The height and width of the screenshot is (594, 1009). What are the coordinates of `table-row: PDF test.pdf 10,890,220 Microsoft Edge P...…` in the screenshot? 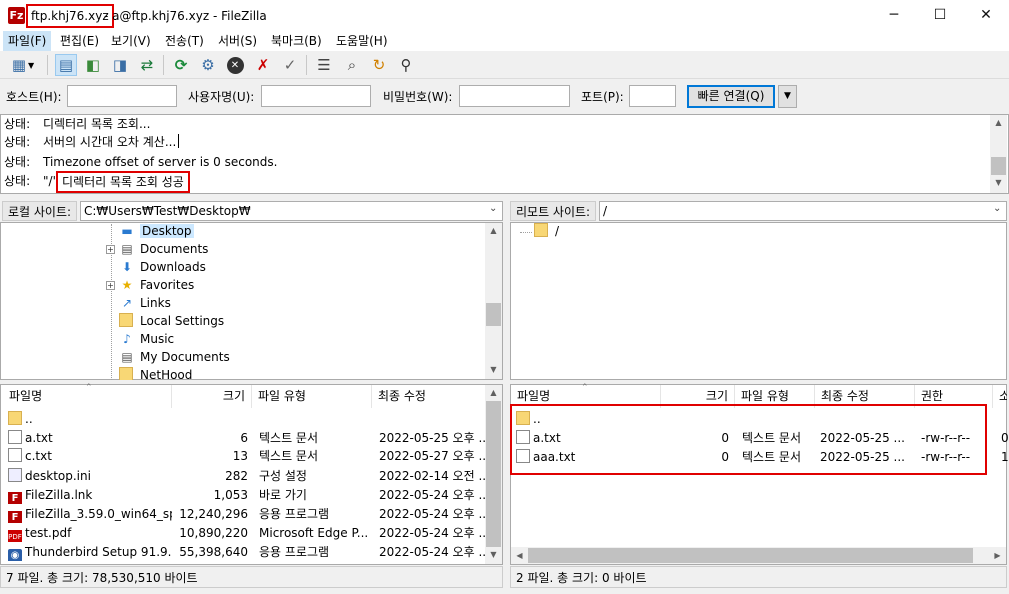 It's located at (246, 533).